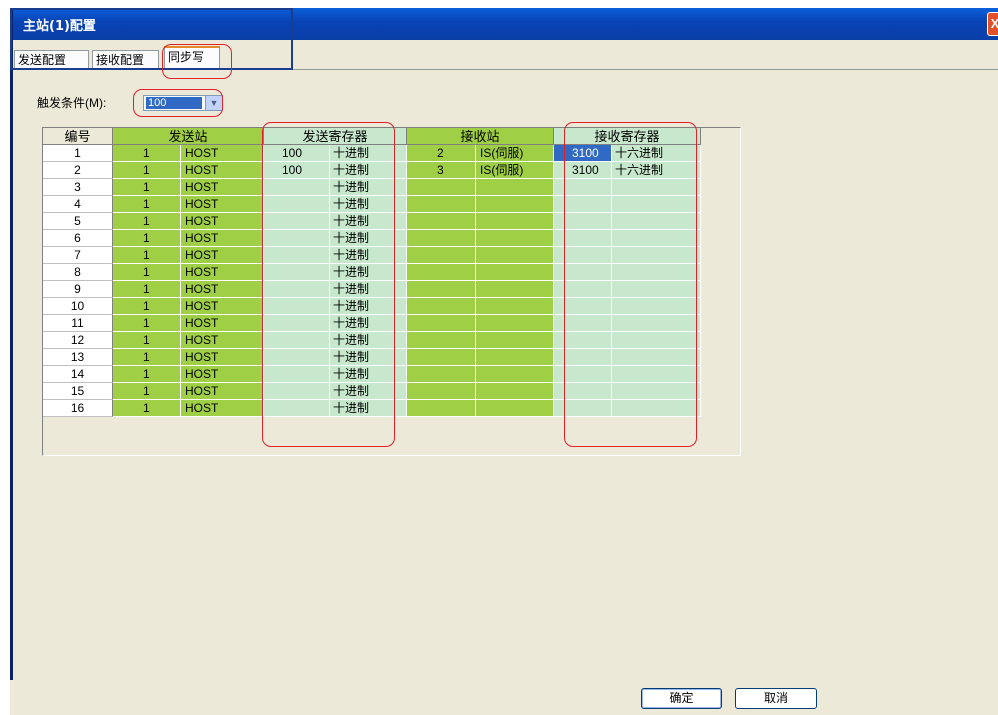 This screenshot has height=715, width=998. I want to click on trigger-condition-select: 100 ▼, so click(183, 103).